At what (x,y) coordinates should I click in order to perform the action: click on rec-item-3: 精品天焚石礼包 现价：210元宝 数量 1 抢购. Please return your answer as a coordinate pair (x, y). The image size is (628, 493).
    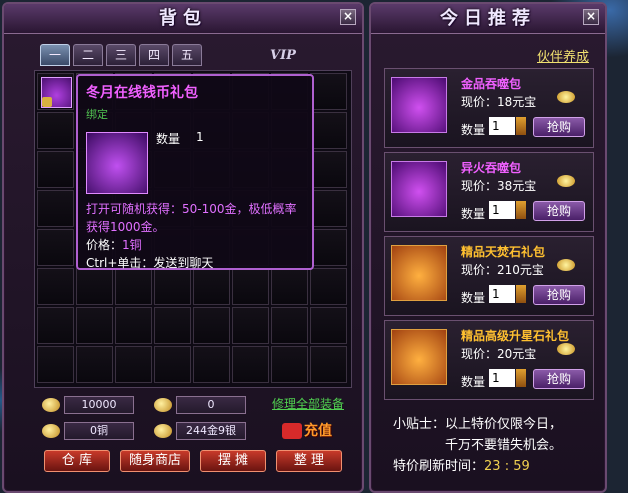
    Looking at the image, I should click on (489, 276).